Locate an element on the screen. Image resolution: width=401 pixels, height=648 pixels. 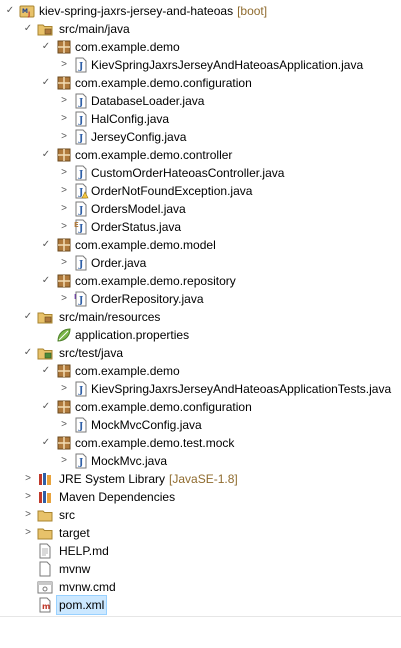
tree-row-test-package-demo: ✓ com.example.demo is located at coordinates (200, 371).